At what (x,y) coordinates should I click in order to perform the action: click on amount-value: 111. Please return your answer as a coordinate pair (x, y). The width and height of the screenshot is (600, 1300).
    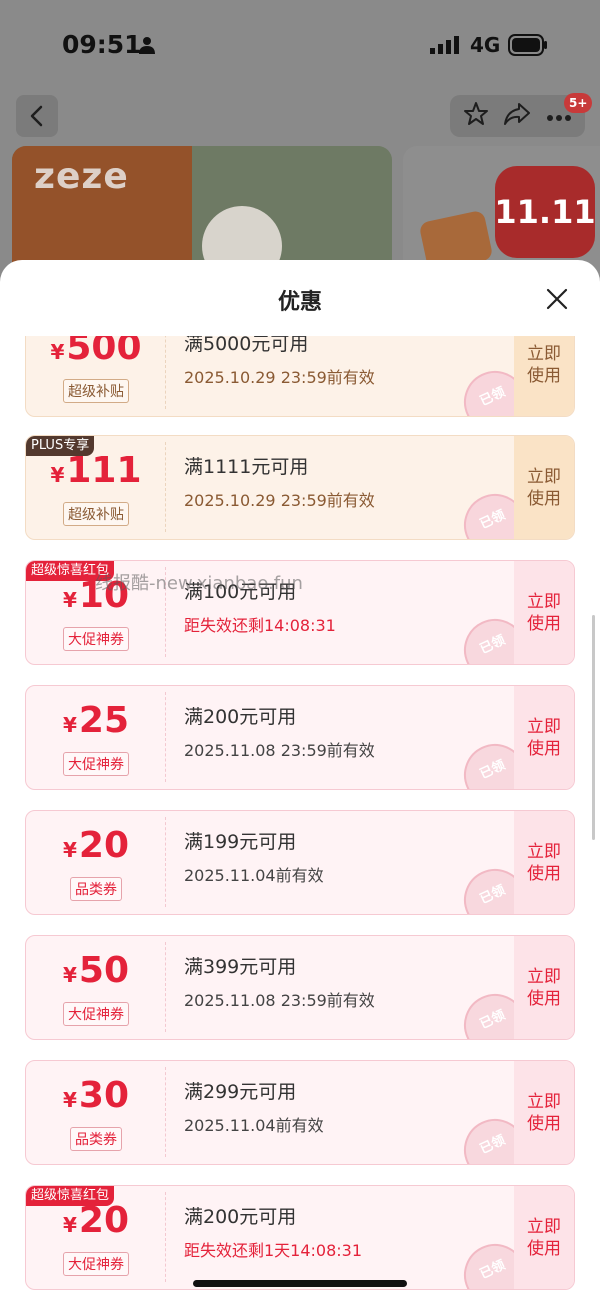
    Looking at the image, I should click on (104, 470).